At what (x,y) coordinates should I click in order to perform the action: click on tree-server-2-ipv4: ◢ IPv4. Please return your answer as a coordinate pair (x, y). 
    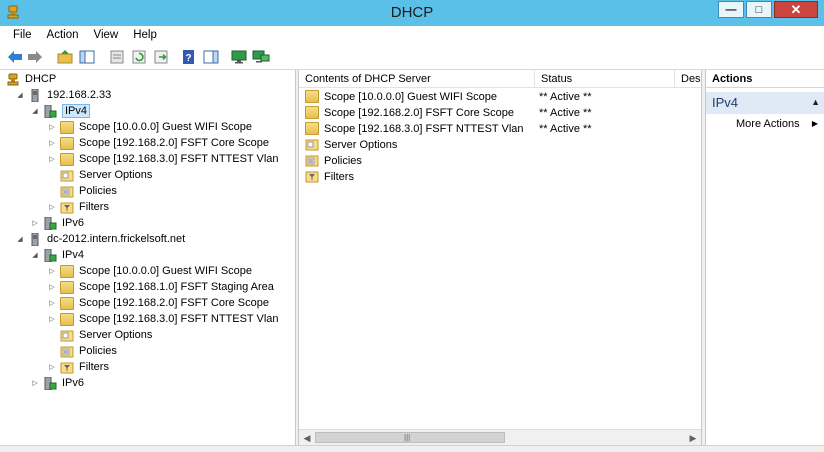
    Looking at the image, I should click on (57, 255).